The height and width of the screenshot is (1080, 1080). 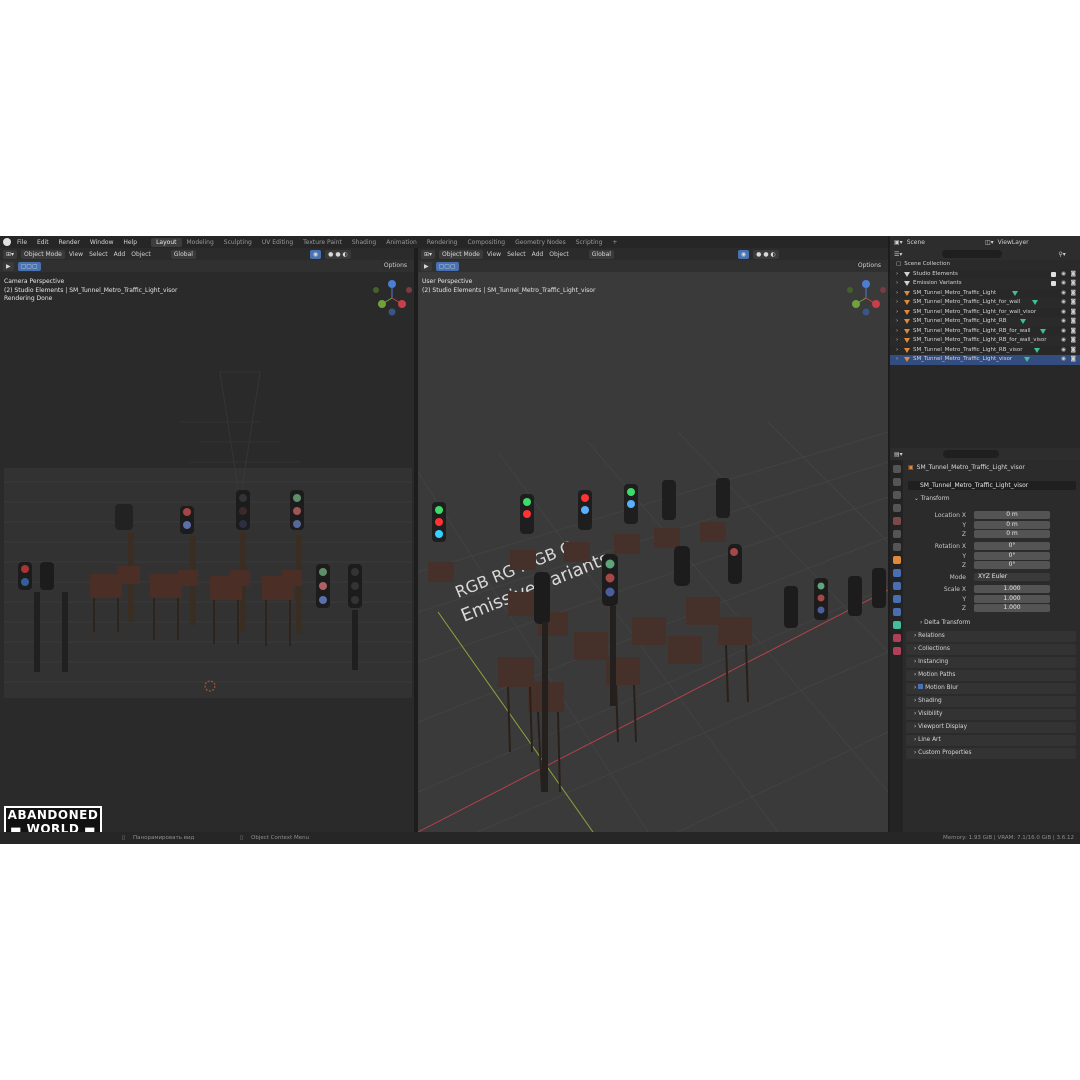 What do you see at coordinates (898, 454) in the screenshot?
I see `properties-editor-icon: ▤▾` at bounding box center [898, 454].